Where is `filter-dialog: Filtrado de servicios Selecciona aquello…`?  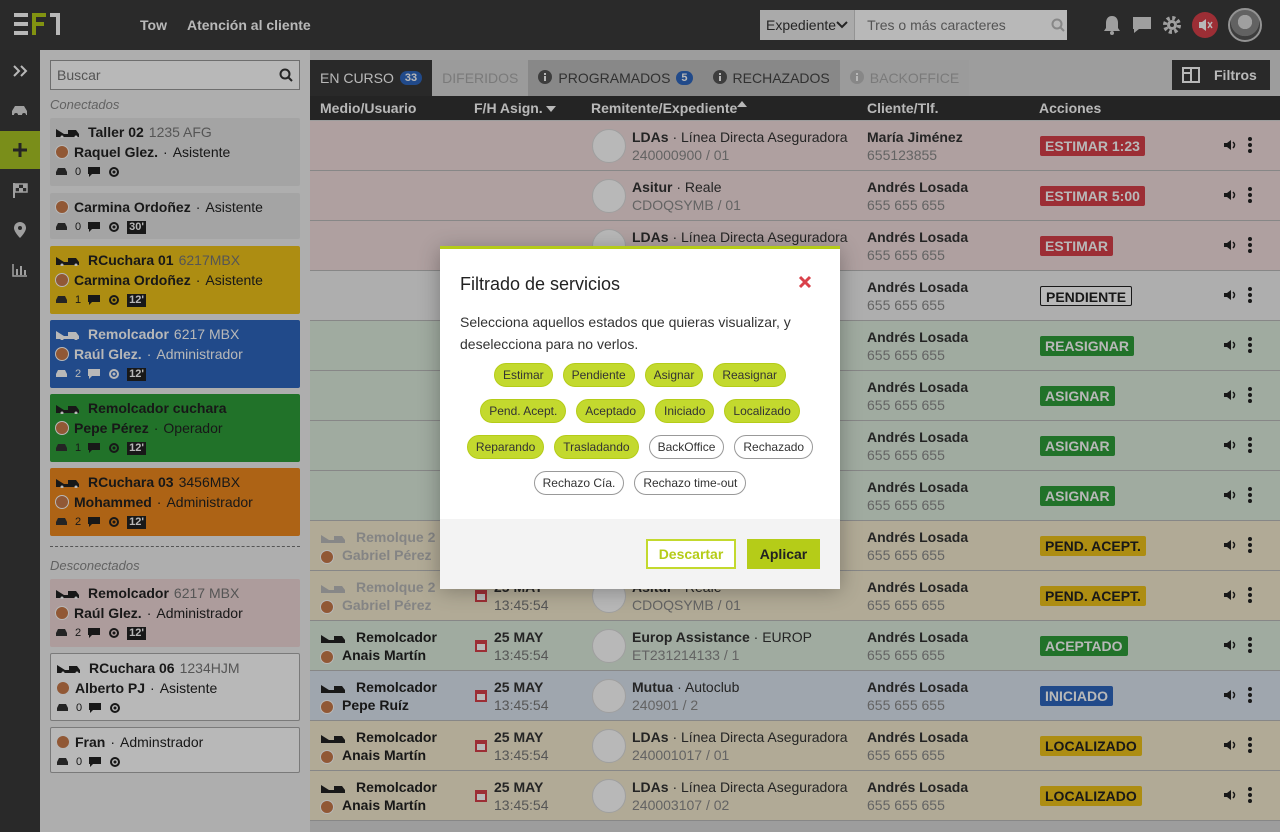
filter-dialog: Filtrado de servicios Selecciona aquello… is located at coordinates (640, 417).